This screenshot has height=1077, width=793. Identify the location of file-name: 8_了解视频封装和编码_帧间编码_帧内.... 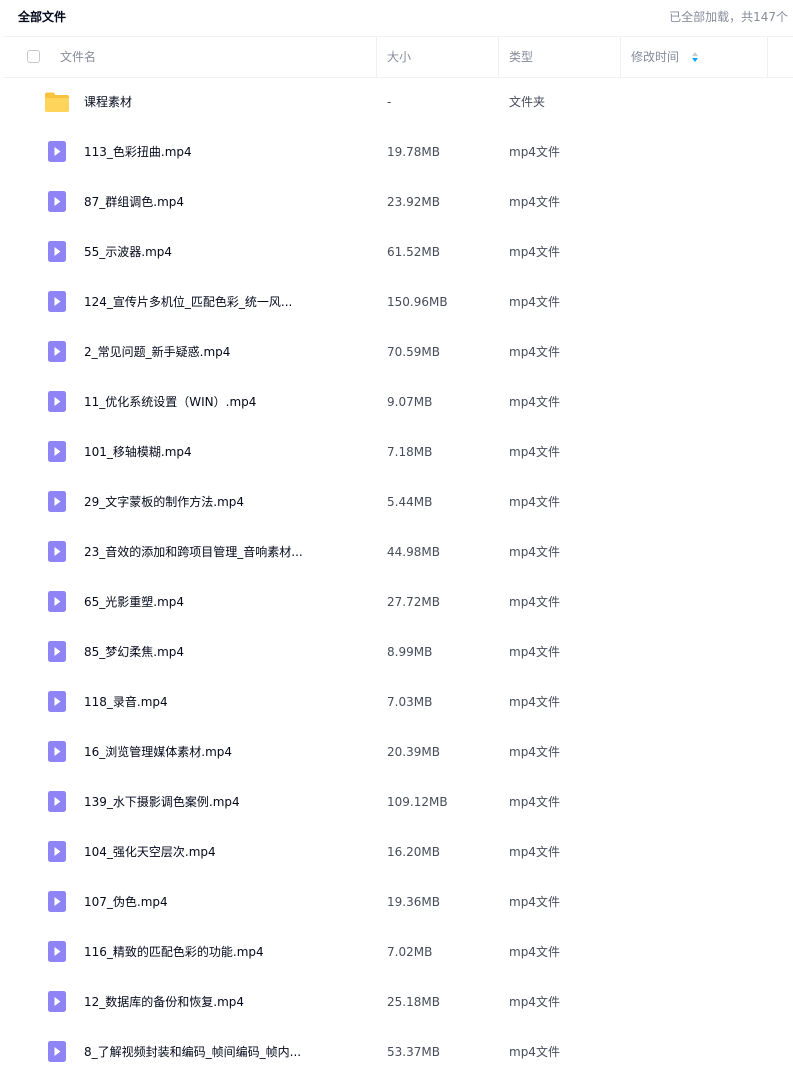
(192, 1052).